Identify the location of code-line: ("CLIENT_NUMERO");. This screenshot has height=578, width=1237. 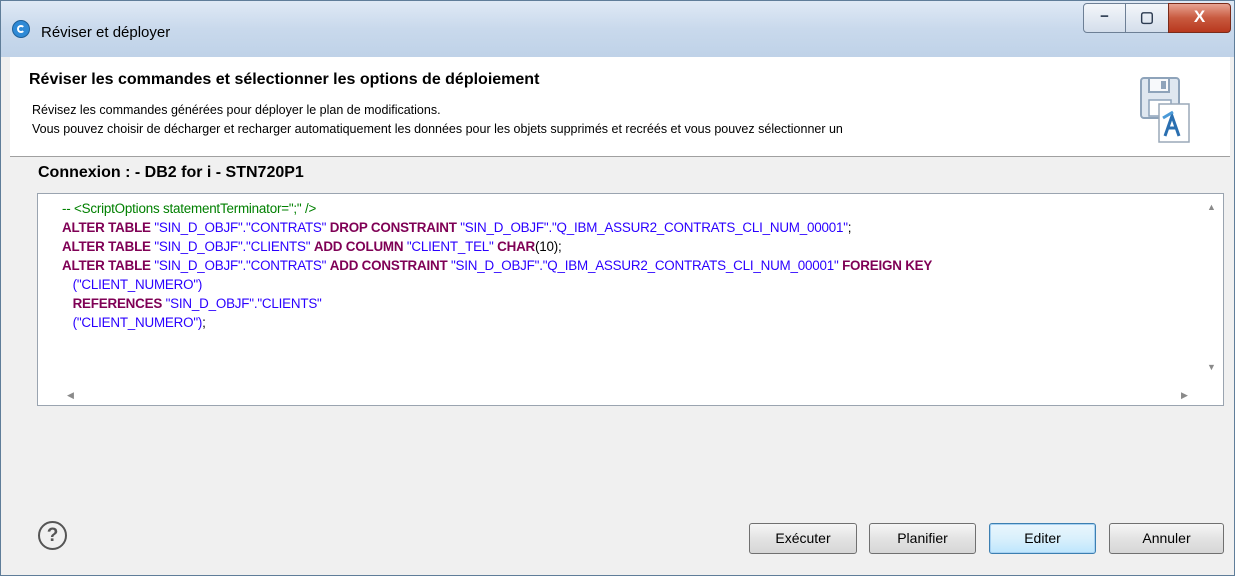
(627, 322).